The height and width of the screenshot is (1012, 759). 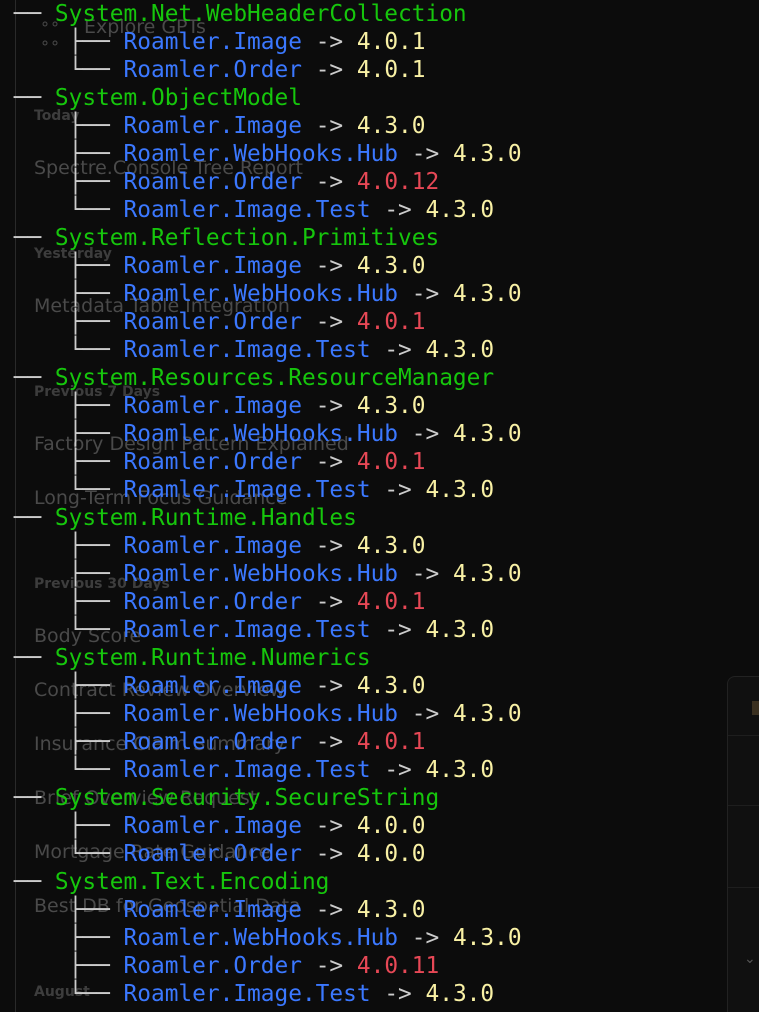 I want to click on project-row: ├── Roamler.Order -> 4.0.1, so click(x=261, y=742).